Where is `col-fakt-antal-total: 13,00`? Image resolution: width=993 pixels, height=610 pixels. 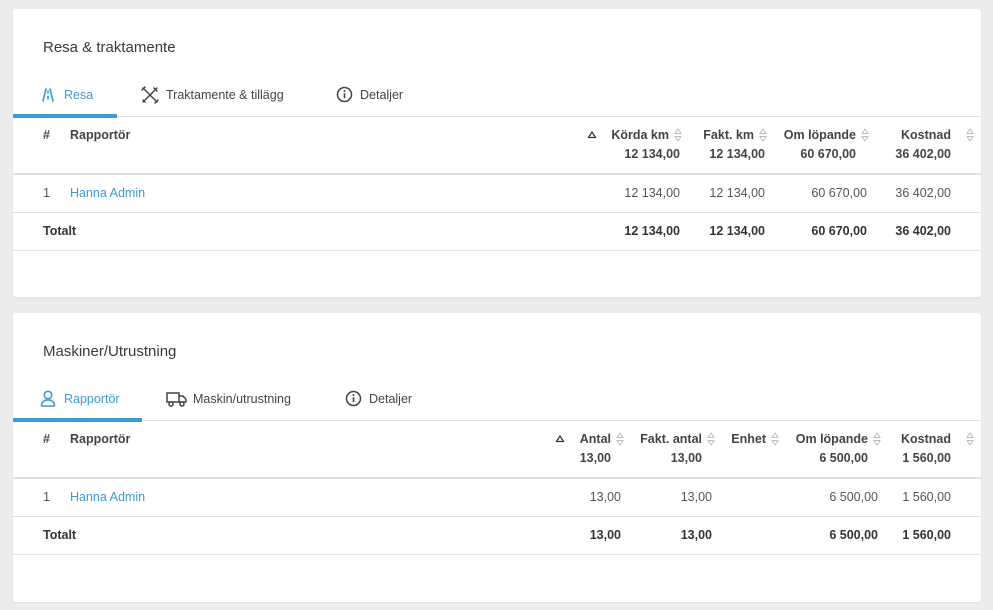 col-fakt-antal-total: 13,00 is located at coordinates (686, 458).